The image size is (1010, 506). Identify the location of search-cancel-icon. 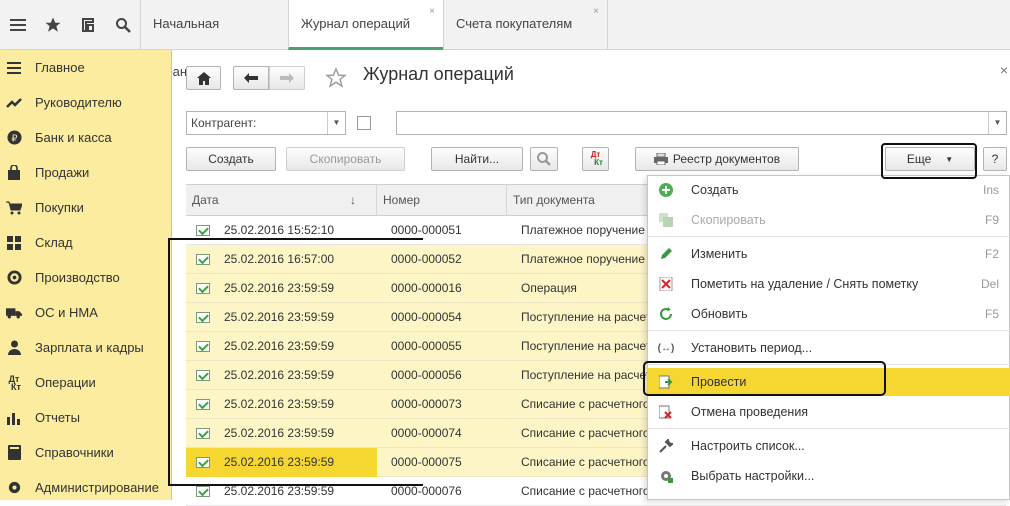
(544, 159).